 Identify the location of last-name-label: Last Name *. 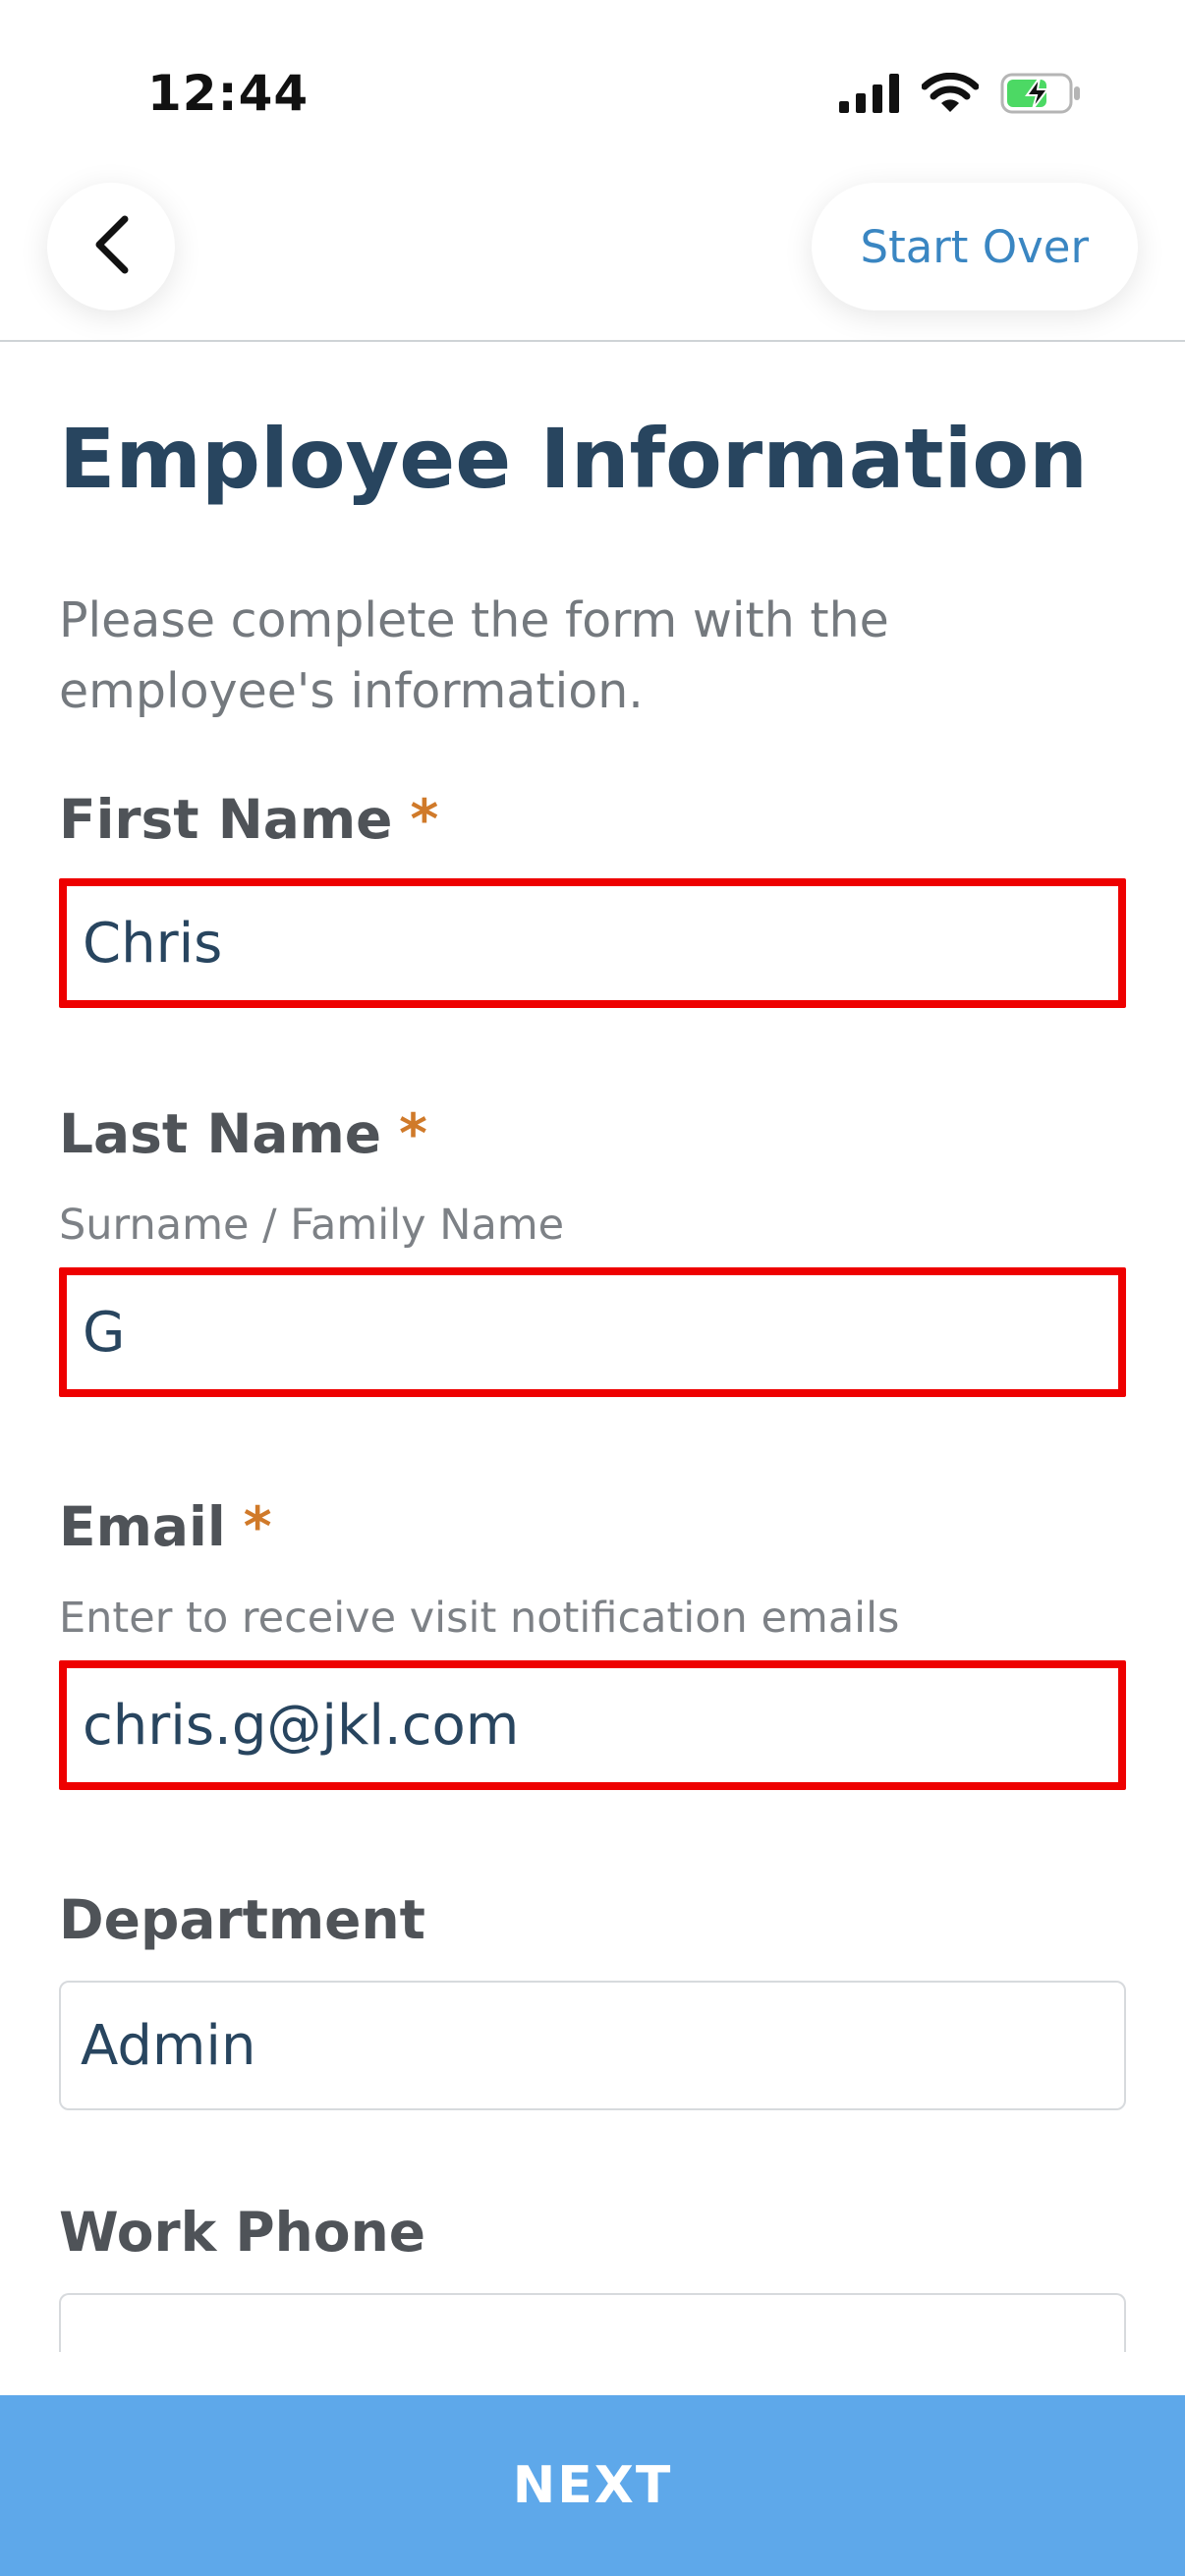
(243, 1133).